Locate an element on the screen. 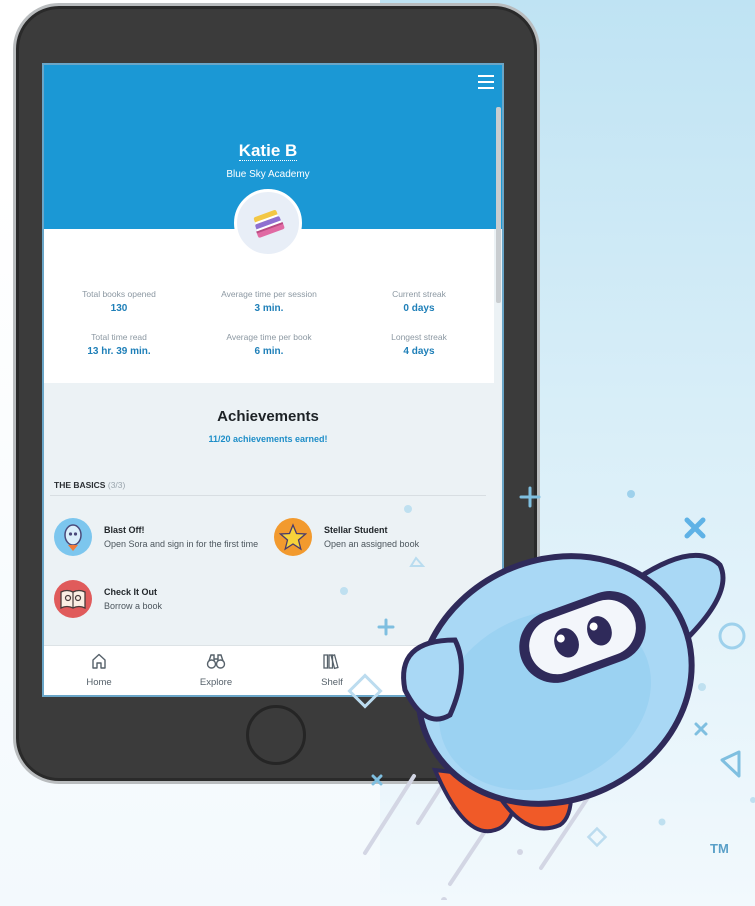  trademark-label: TM is located at coordinates (719, 848).